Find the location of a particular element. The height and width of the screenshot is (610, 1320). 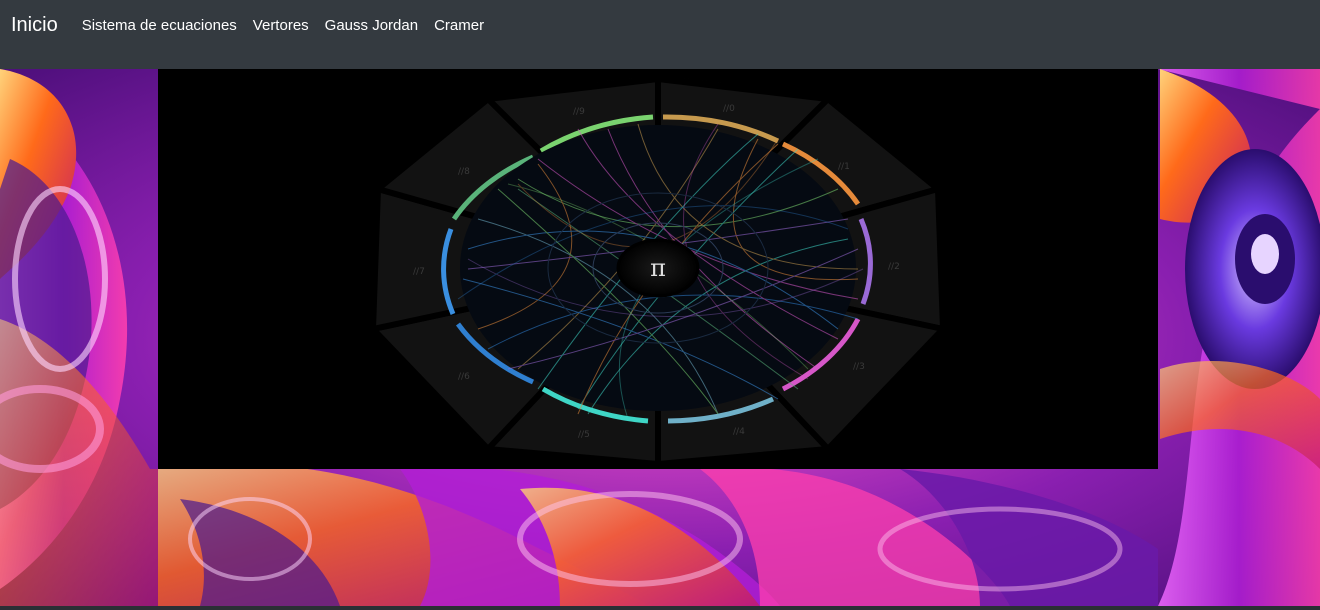

segment-label-8: //8 is located at coordinates (464, 172).